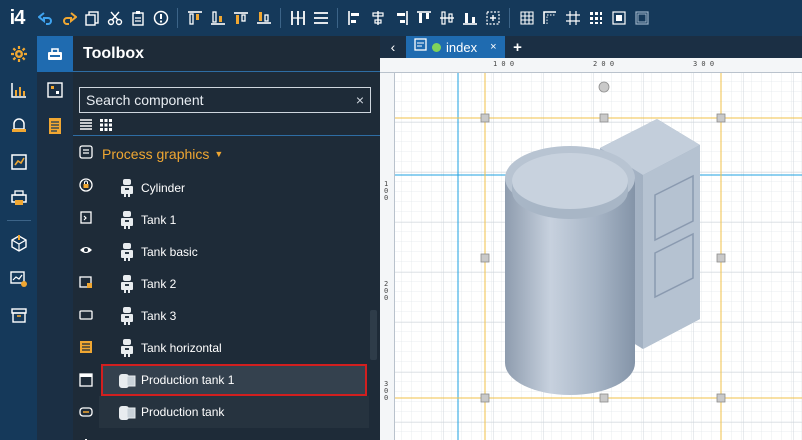 The image size is (802, 440). Describe the element at coordinates (234, 284) in the screenshot. I see `list-item-tank-2: Tank 2` at that location.